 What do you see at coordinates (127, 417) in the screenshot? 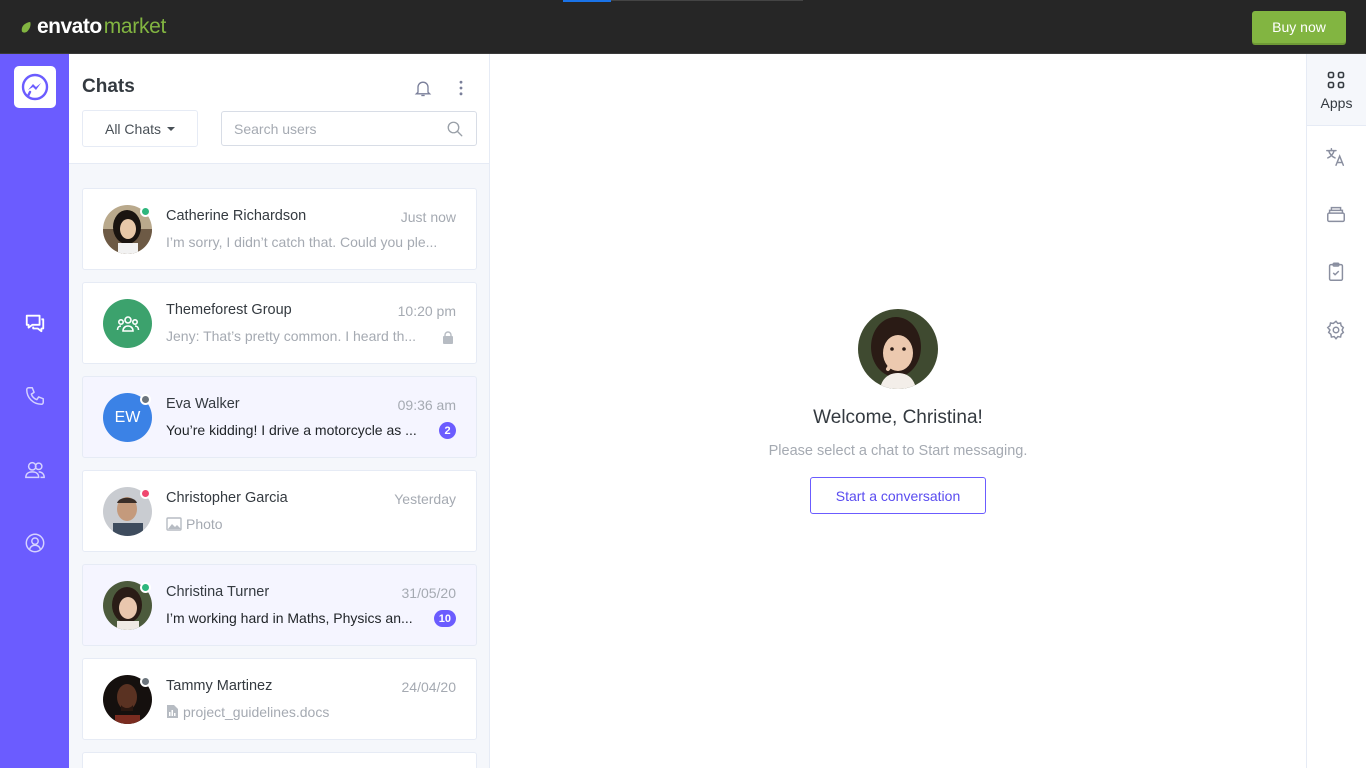
I see `avatar-initials: EW` at bounding box center [127, 417].